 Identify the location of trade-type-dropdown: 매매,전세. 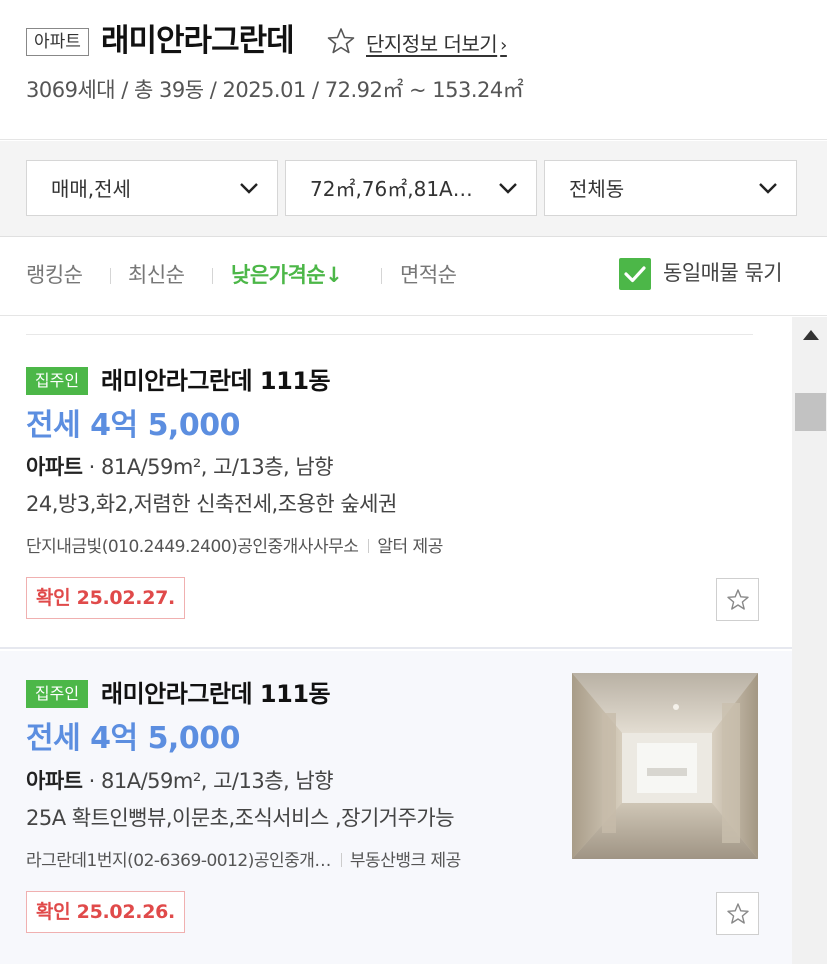
(152, 188).